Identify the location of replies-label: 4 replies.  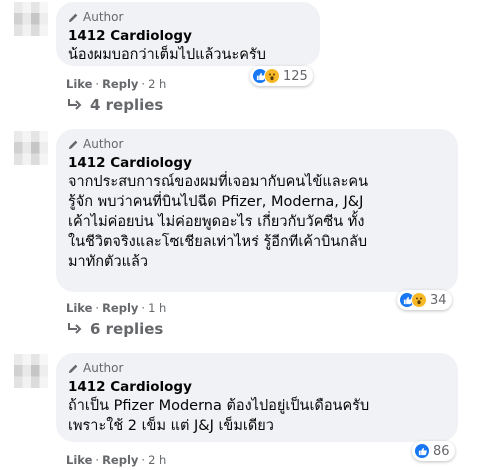
(127, 105).